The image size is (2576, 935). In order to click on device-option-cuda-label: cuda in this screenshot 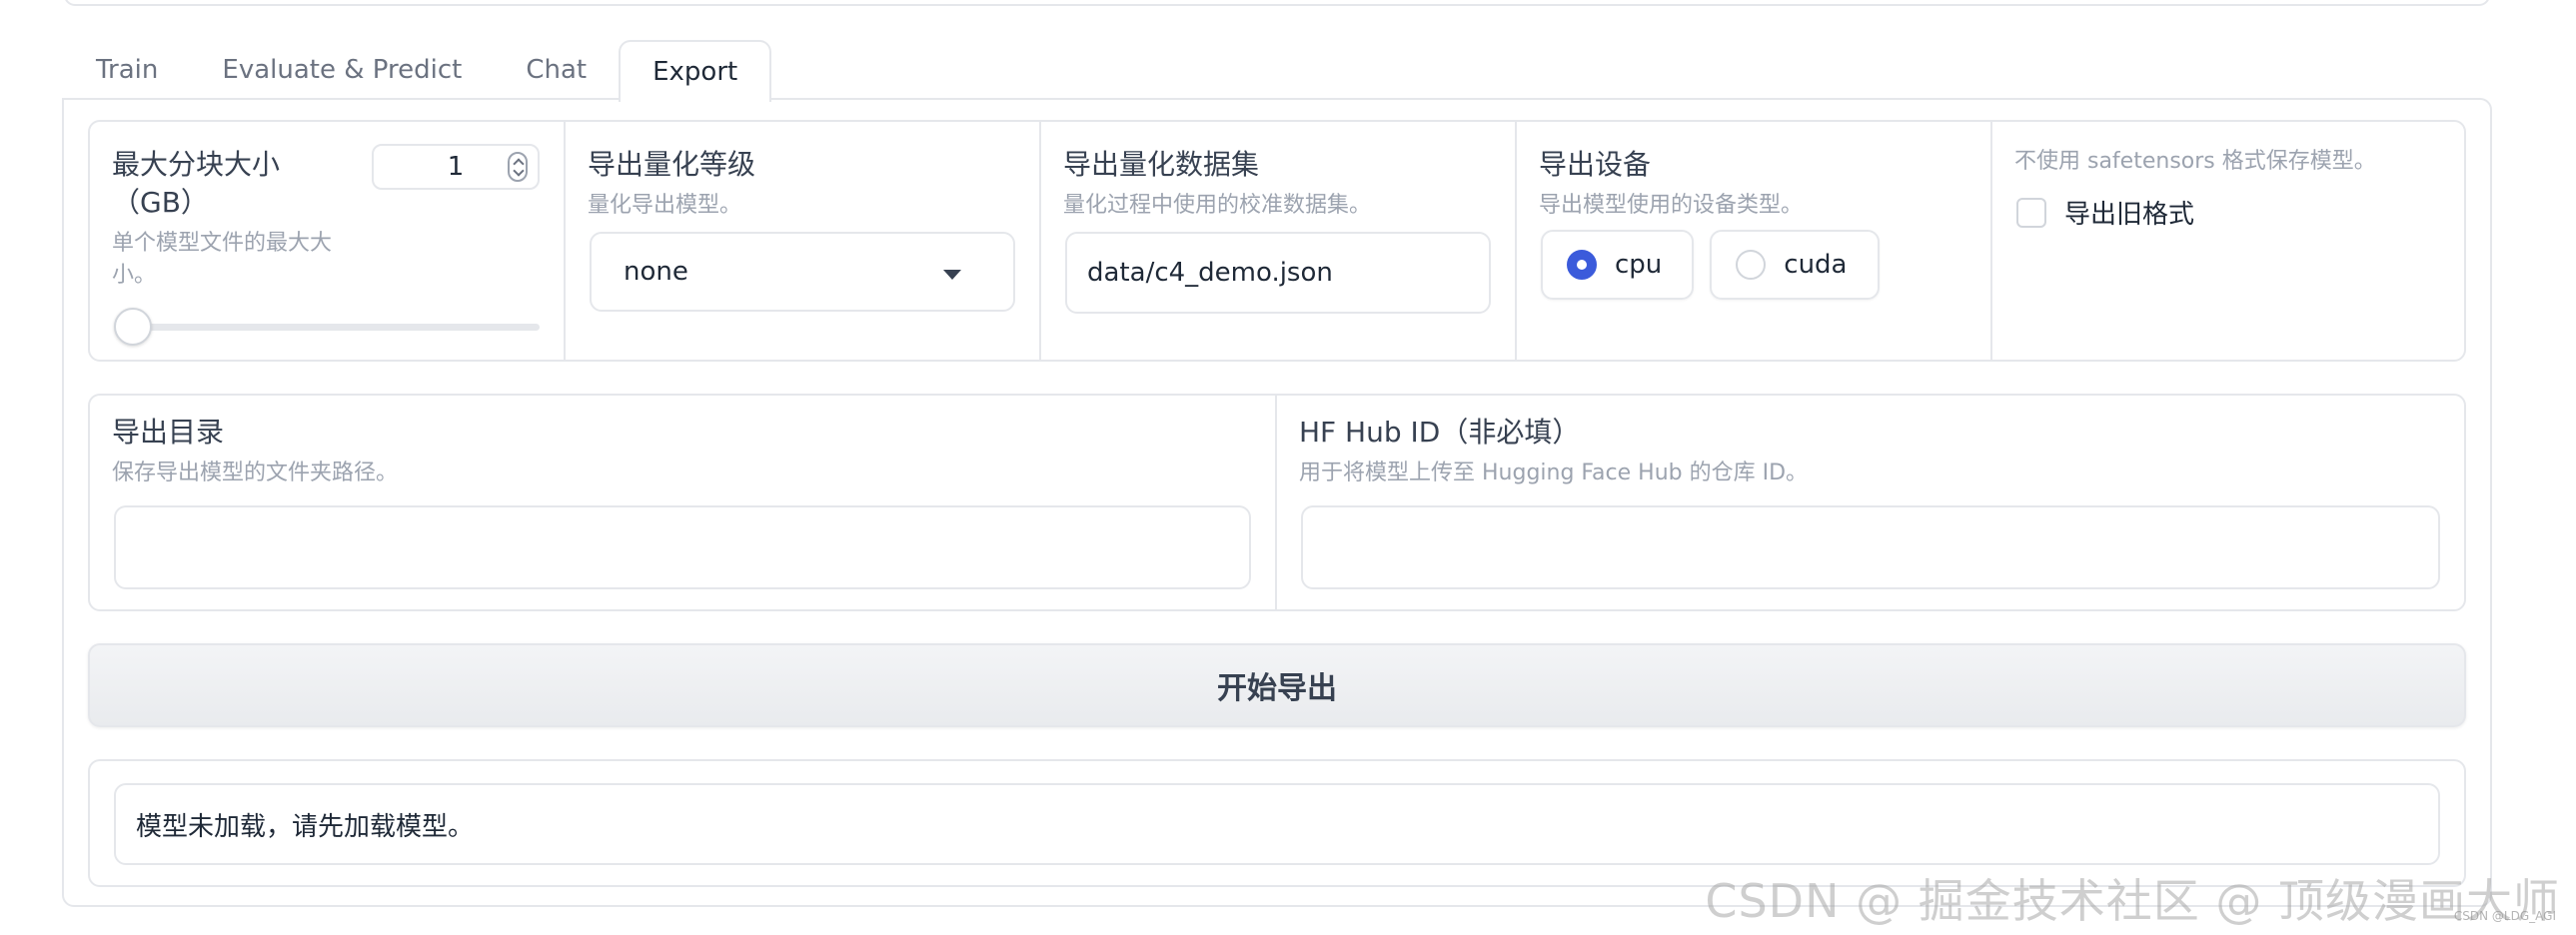, I will do `click(1816, 265)`.